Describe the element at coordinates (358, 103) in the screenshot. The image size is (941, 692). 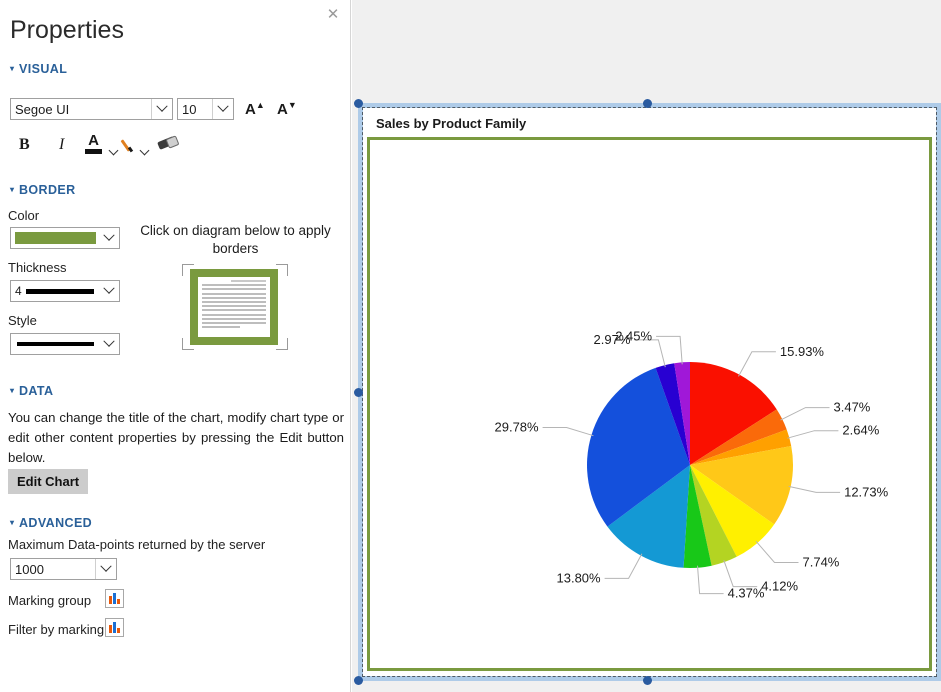
I see `resize-handle-top-left` at that location.